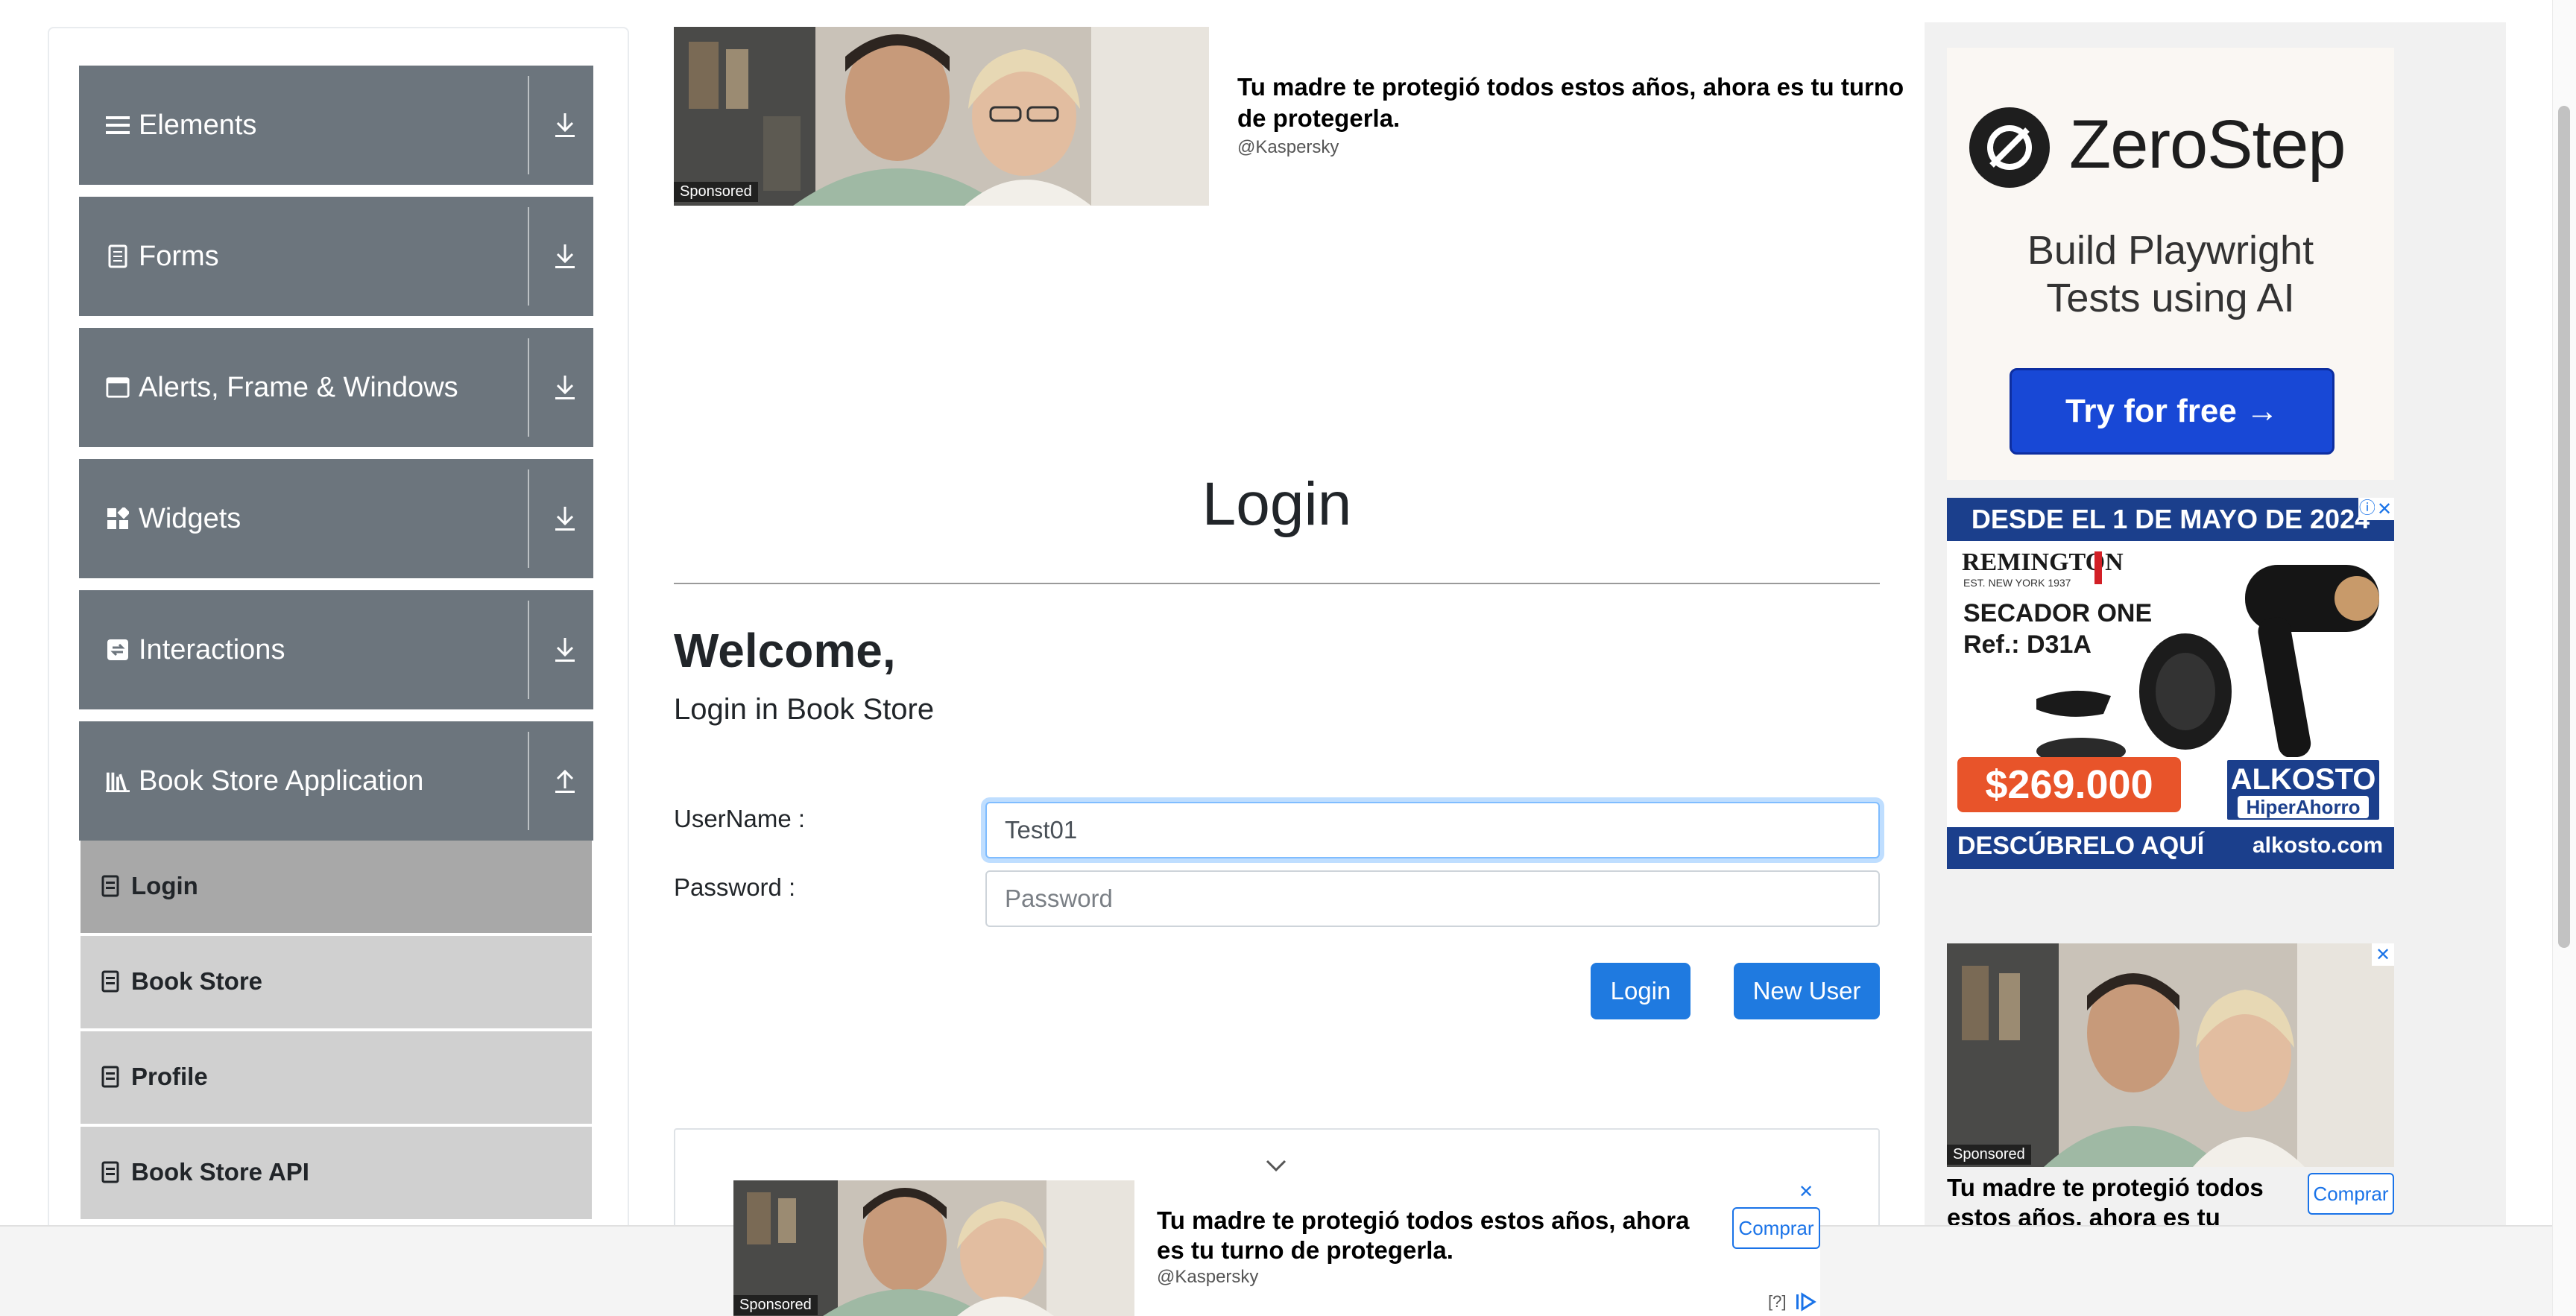  Describe the element at coordinates (1433, 830) in the screenshot. I see `username-input` at that location.